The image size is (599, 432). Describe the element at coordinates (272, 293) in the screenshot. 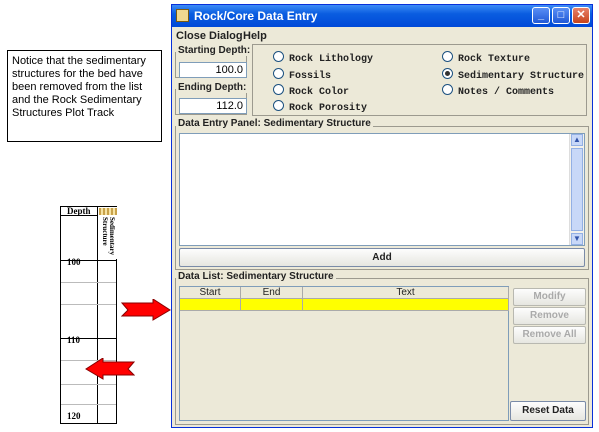

I see `column-end: End` at that location.